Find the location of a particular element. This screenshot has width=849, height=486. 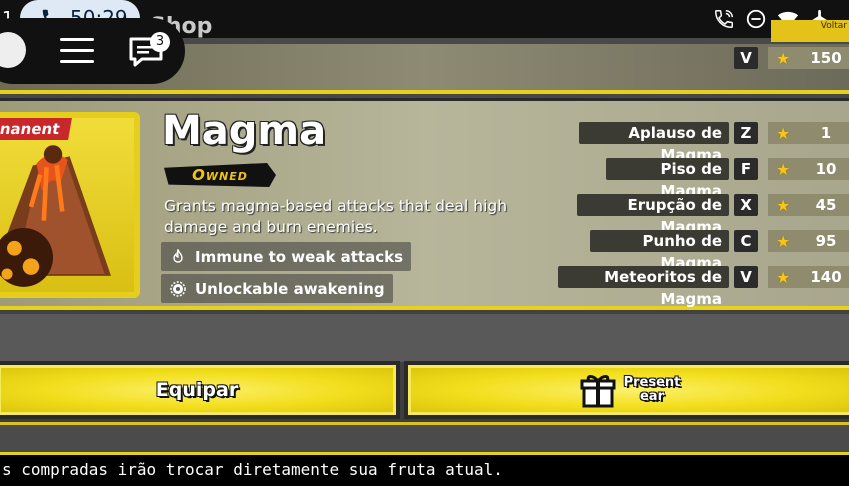

equip-button: Equipar is located at coordinates (200, 390).